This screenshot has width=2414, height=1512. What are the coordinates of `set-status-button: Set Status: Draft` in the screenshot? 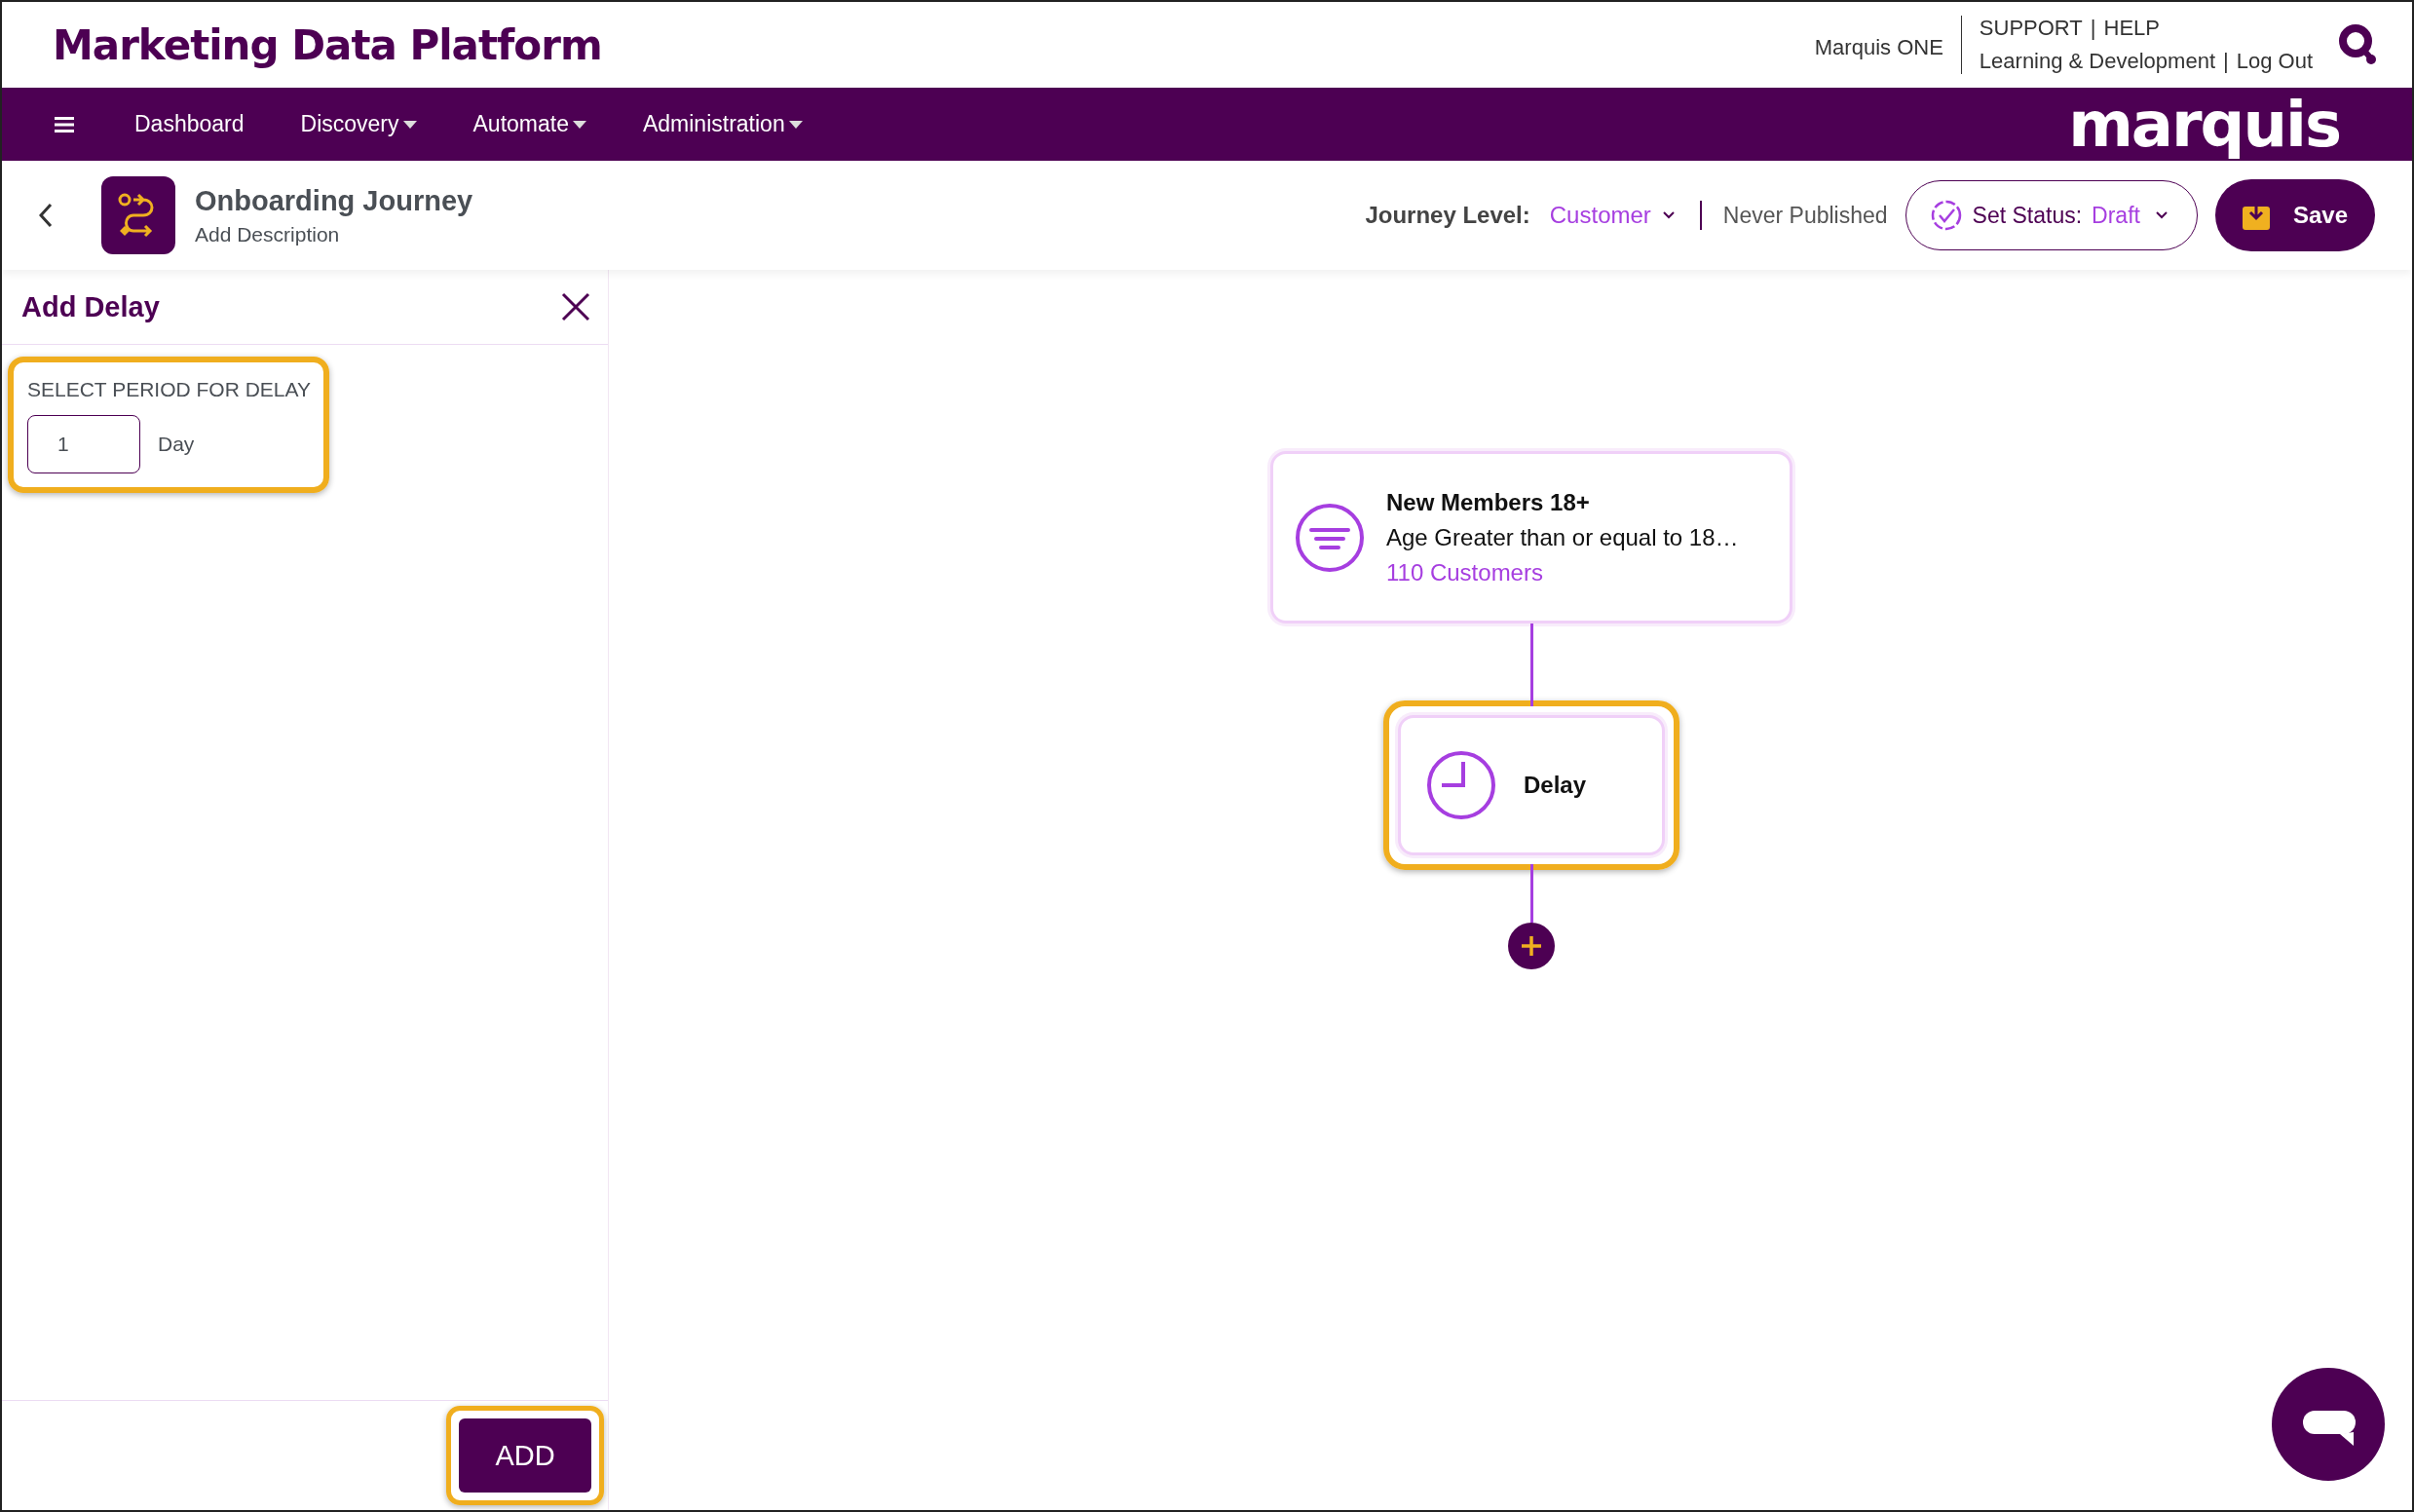 It's located at (2051, 215).